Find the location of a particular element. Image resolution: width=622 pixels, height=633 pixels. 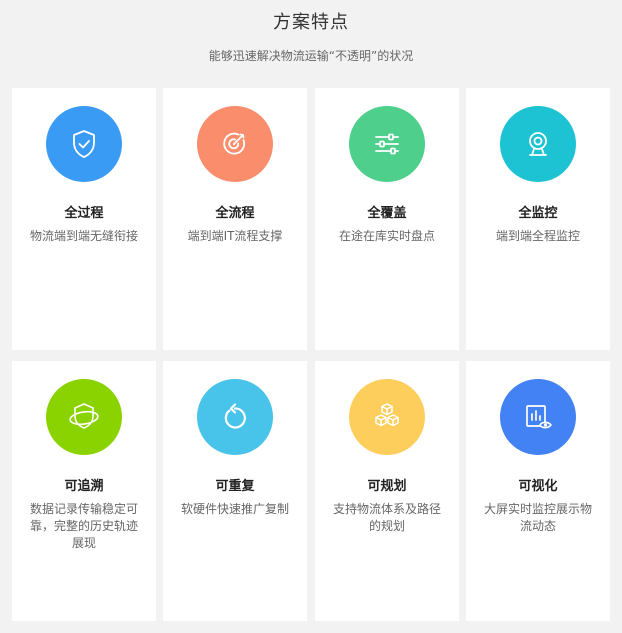

feature-card-full-monitoring: 全监控 端到端全程监控 is located at coordinates (538, 219).